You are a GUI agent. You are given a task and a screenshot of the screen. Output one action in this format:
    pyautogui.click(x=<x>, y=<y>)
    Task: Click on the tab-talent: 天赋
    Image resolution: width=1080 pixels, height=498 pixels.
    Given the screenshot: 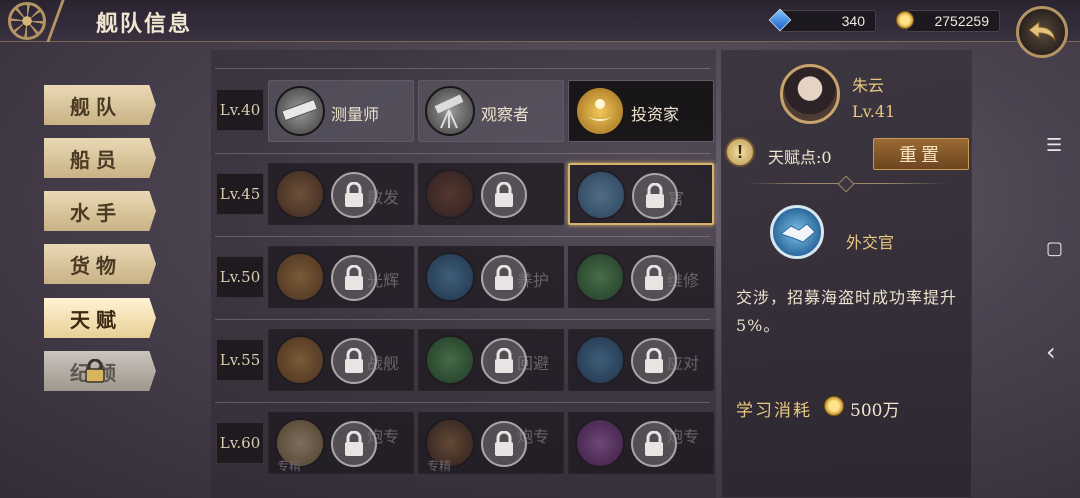 What is the action you would take?
    pyautogui.click(x=100, y=318)
    